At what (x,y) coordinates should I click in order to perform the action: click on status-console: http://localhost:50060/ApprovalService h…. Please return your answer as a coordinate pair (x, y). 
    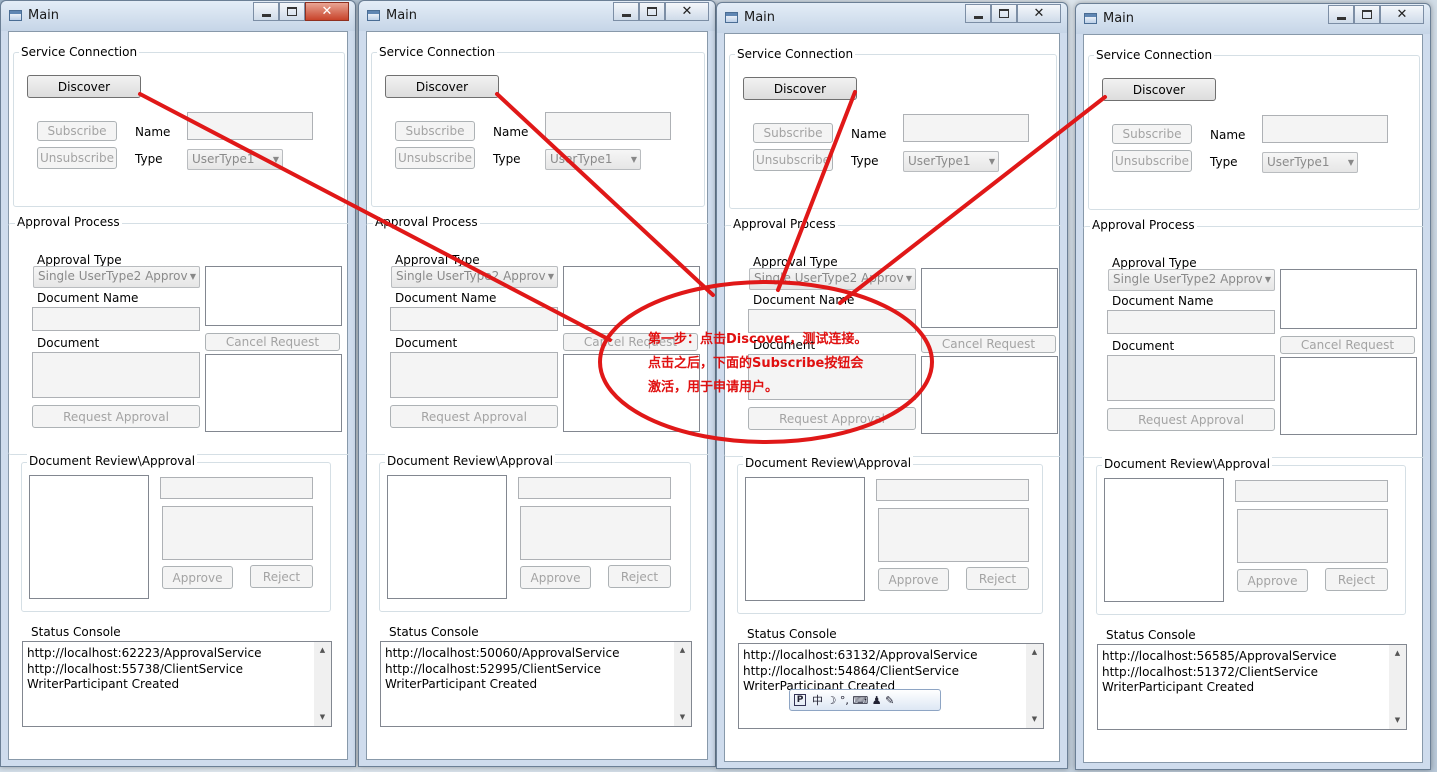
    Looking at the image, I should click on (536, 684).